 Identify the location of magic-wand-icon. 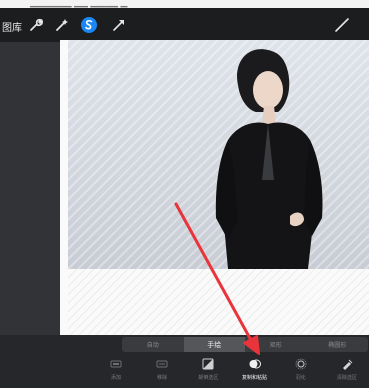
(62, 25).